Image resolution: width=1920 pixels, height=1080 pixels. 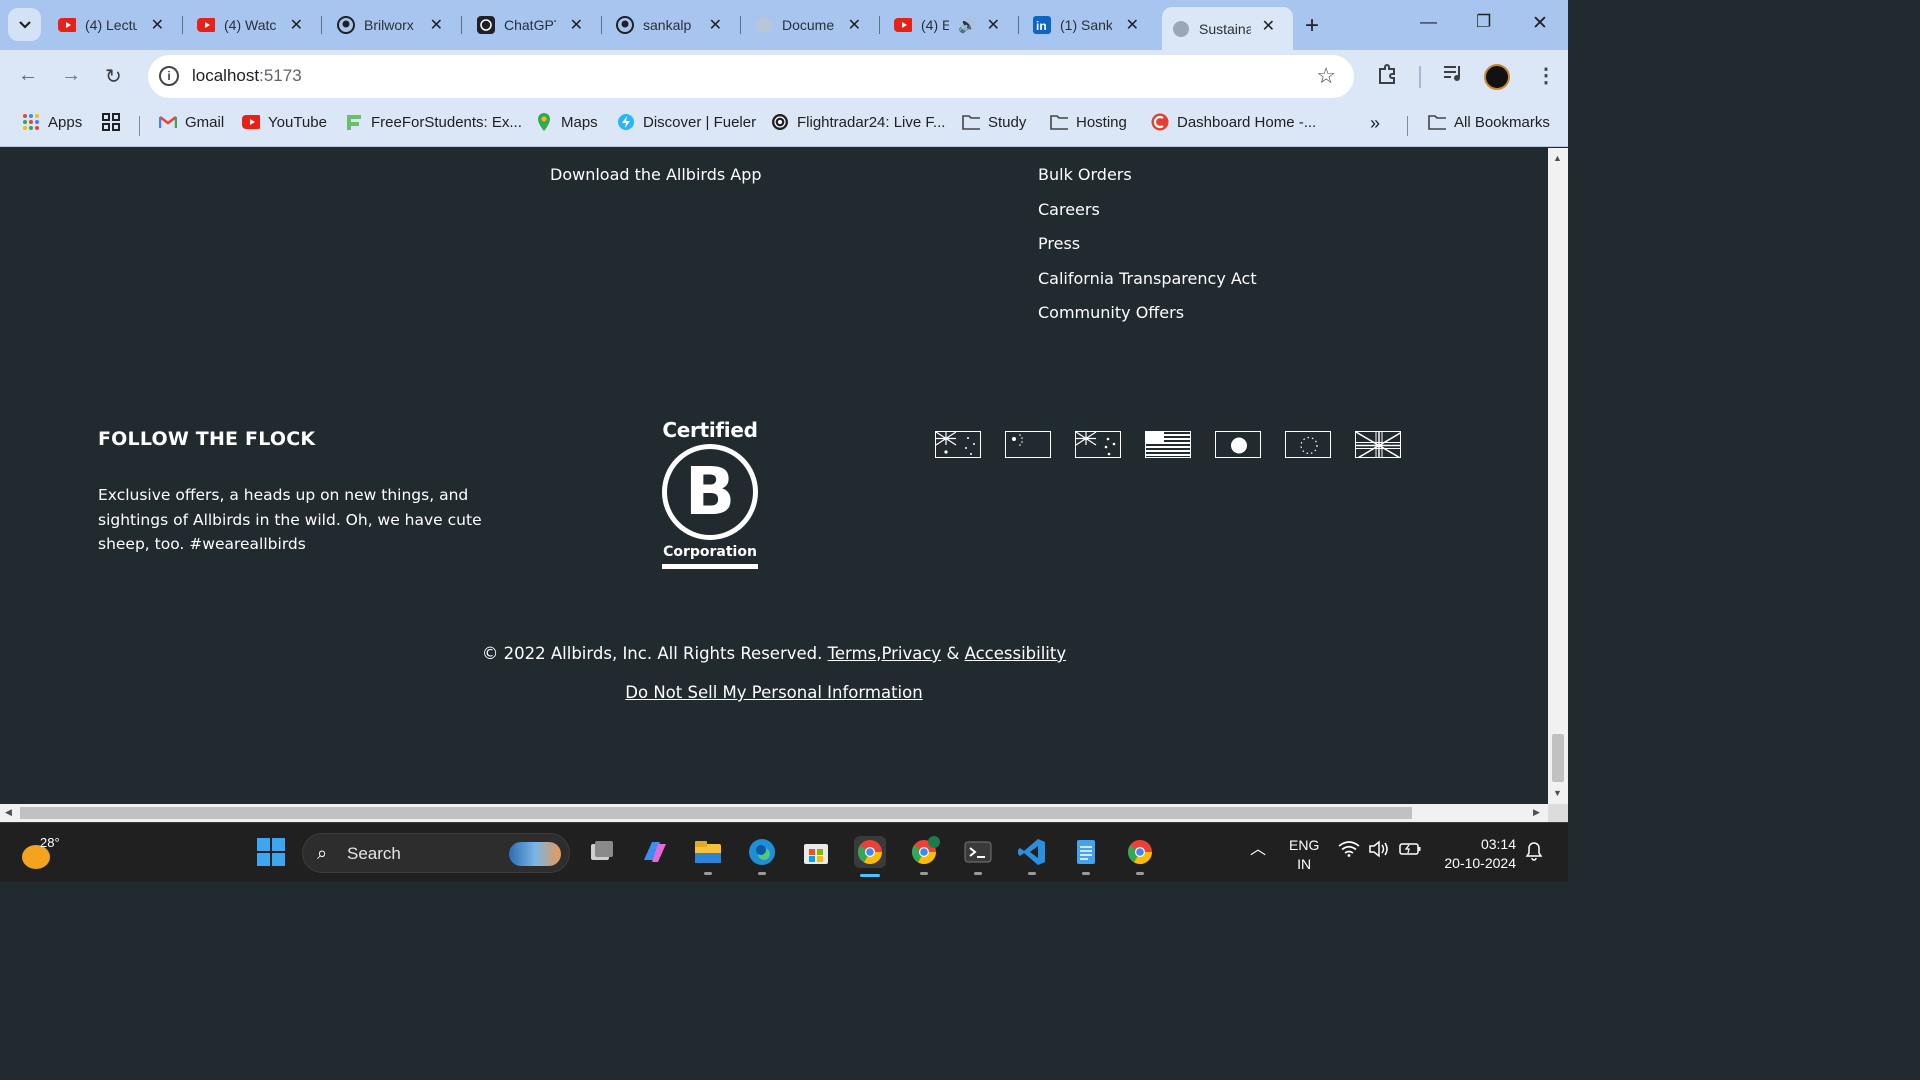 What do you see at coordinates (958, 444) in the screenshot?
I see `australia-flag-icon` at bounding box center [958, 444].